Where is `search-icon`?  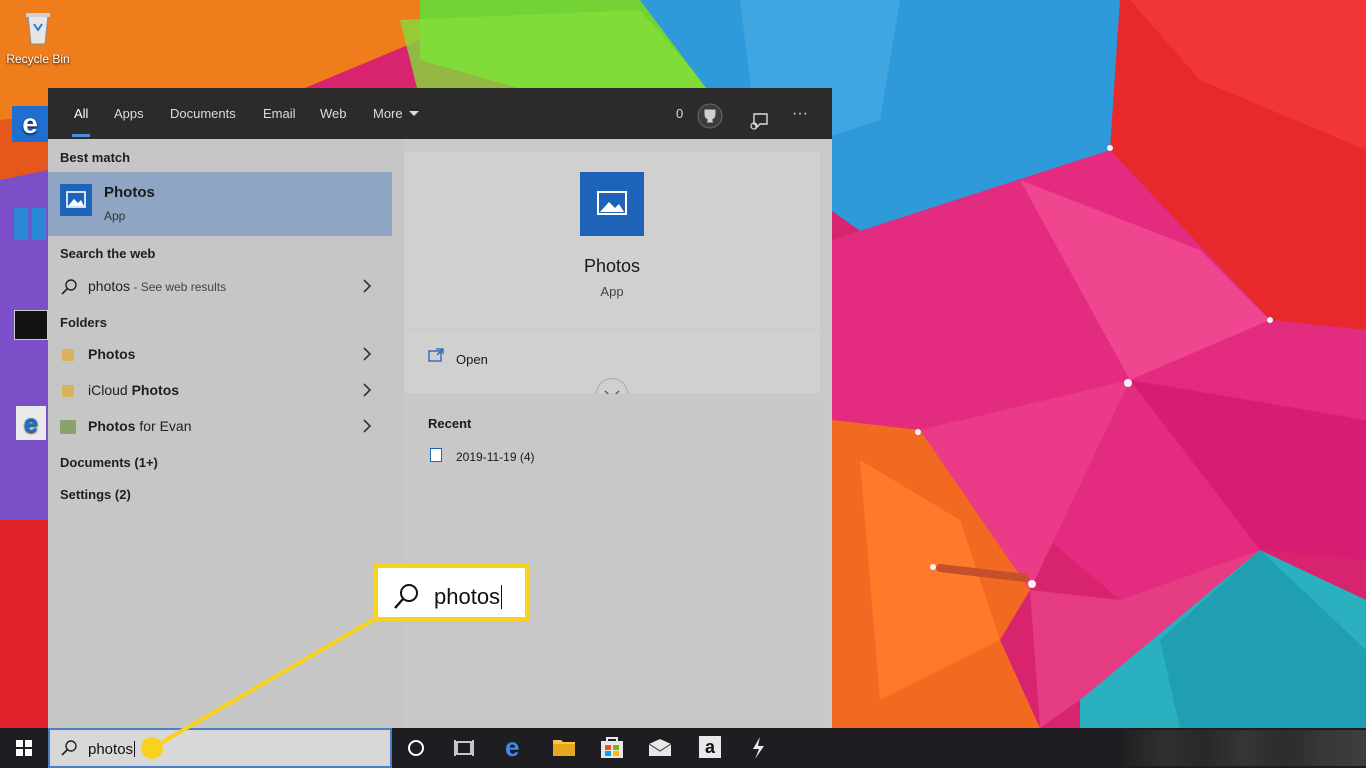
search-icon is located at coordinates (406, 596).